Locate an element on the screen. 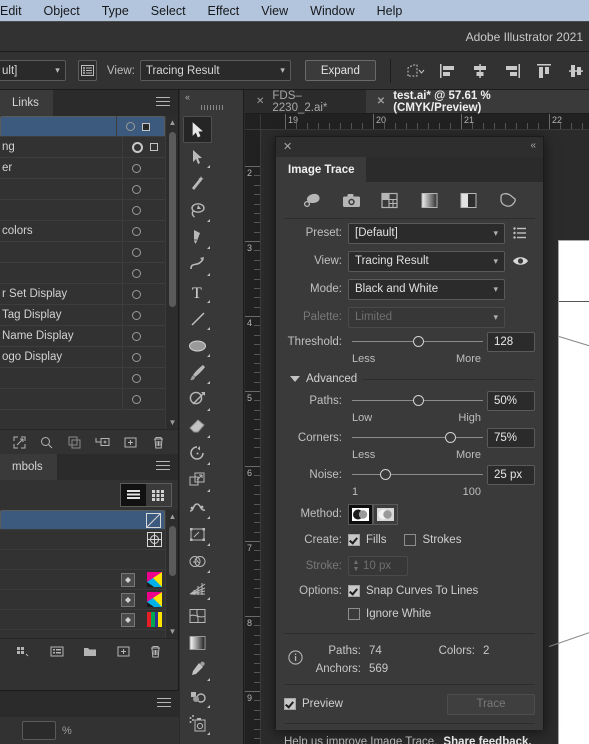 The width and height of the screenshot is (589, 744). outline-icon is located at coordinates (507, 201).